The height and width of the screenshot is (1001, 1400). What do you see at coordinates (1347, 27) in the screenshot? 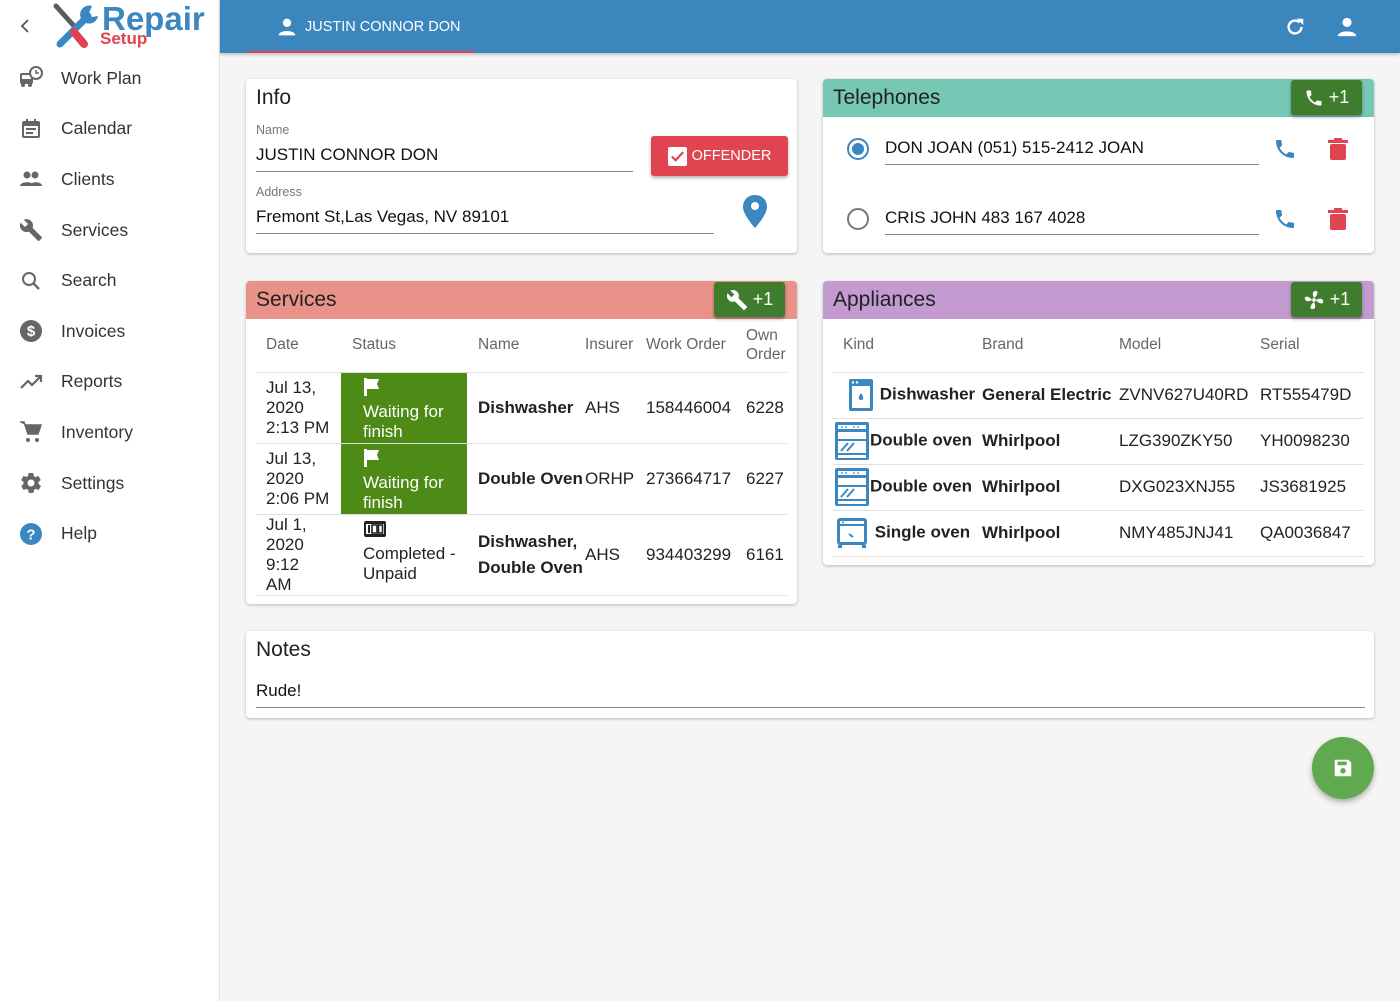
I see `account-button` at bounding box center [1347, 27].